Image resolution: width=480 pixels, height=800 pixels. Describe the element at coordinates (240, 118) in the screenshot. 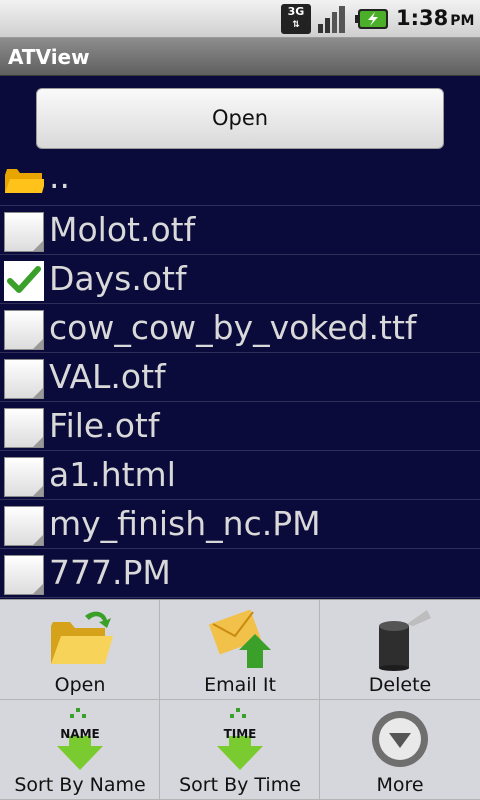

I see `open-button: Open` at that location.